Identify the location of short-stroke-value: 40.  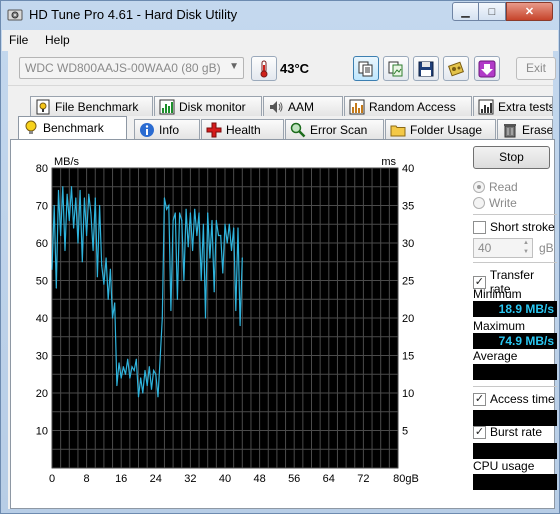
(485, 248).